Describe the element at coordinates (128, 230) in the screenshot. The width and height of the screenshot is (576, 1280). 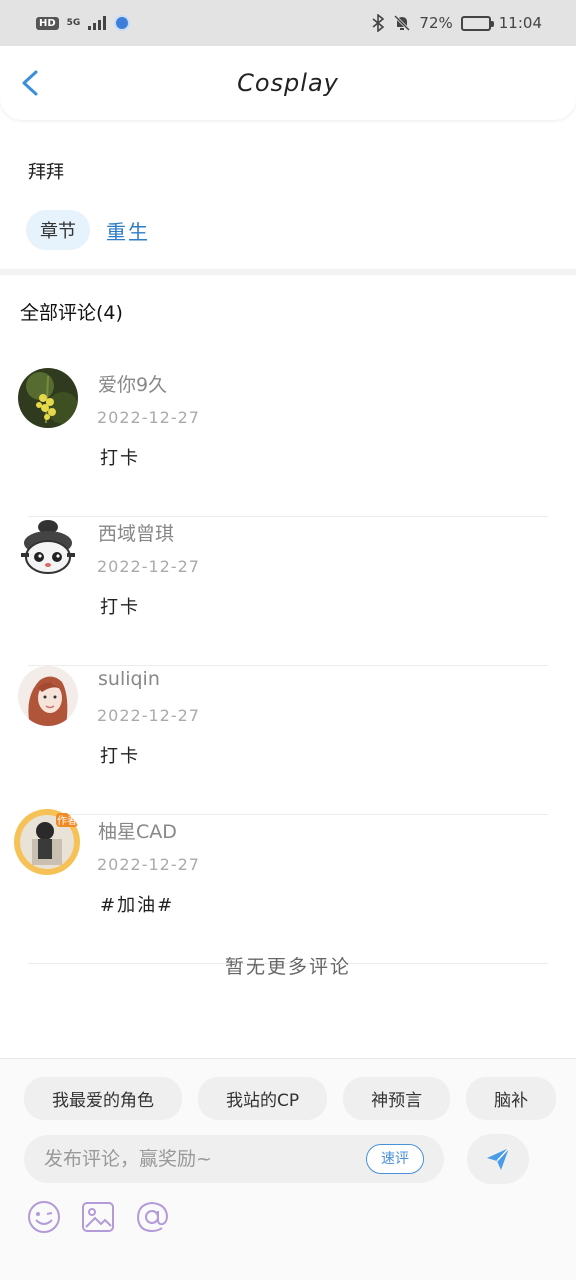
I see `chapter-link: 重生` at that location.